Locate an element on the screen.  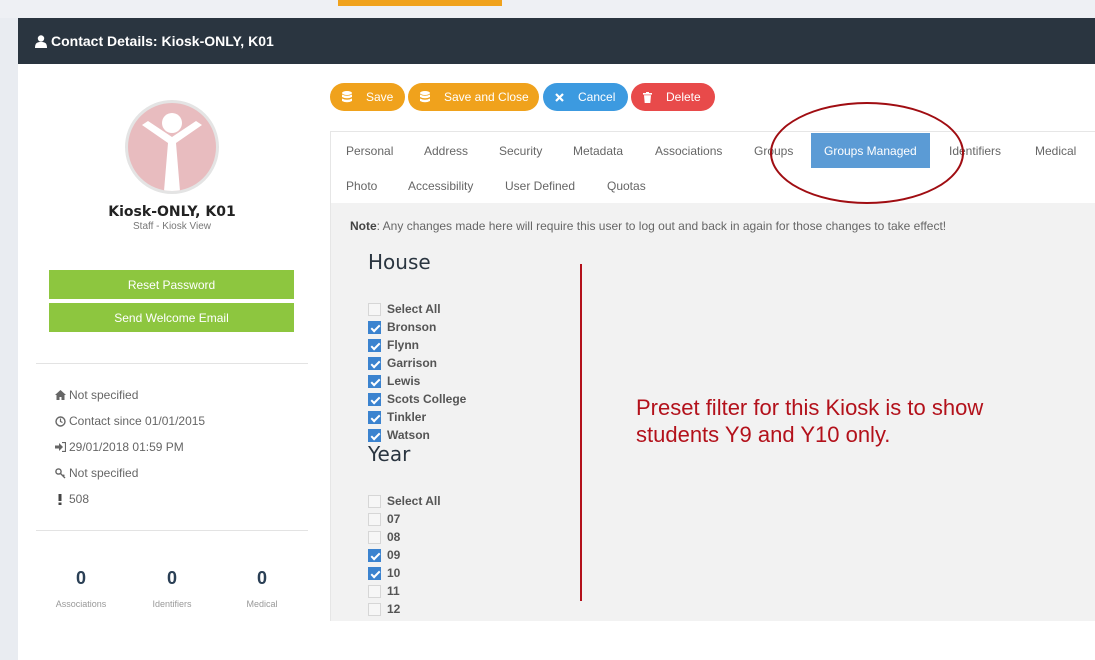
cancel-button: Cancel is located at coordinates (585, 97).